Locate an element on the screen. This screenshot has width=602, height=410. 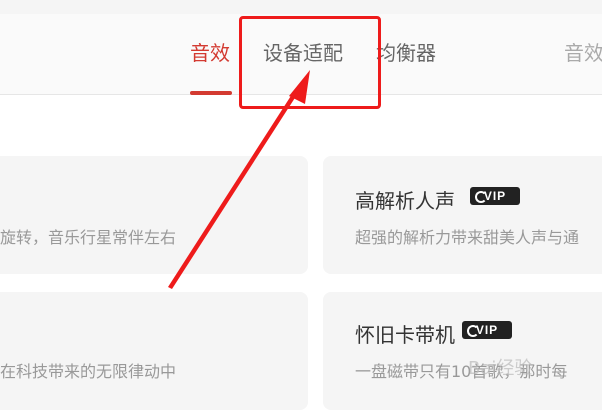
watermark-text: Bai经验 is located at coordinates (500, 368).